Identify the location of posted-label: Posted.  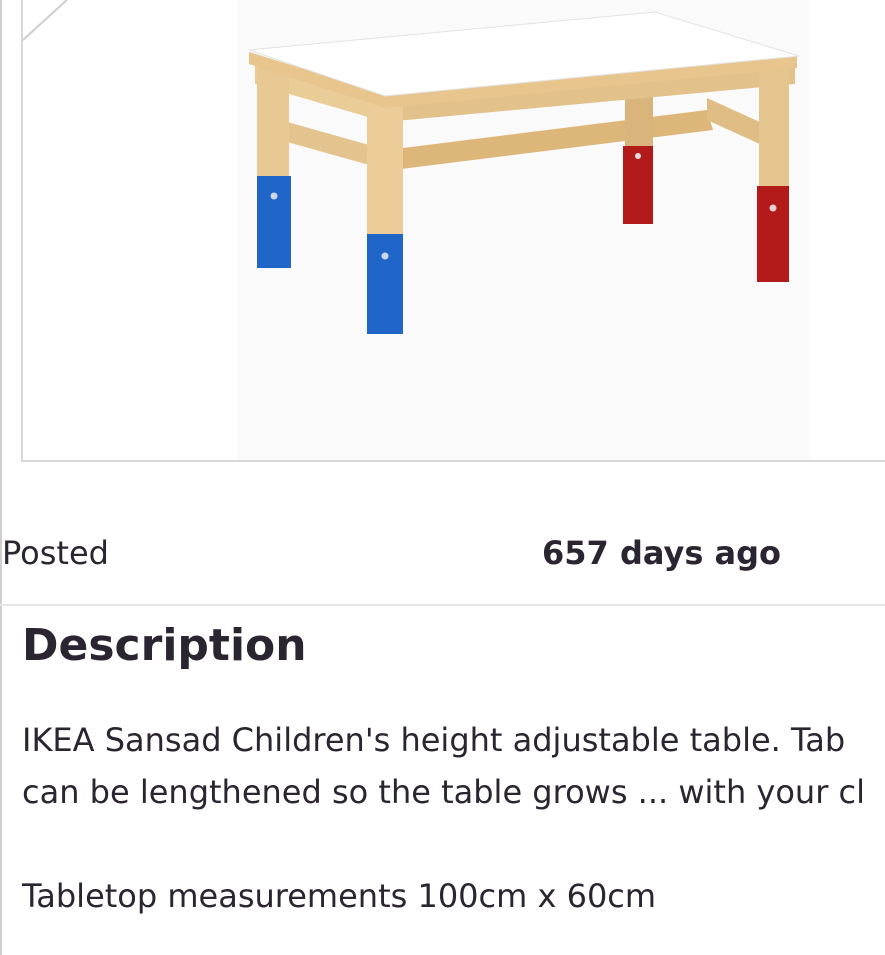
(55, 553).